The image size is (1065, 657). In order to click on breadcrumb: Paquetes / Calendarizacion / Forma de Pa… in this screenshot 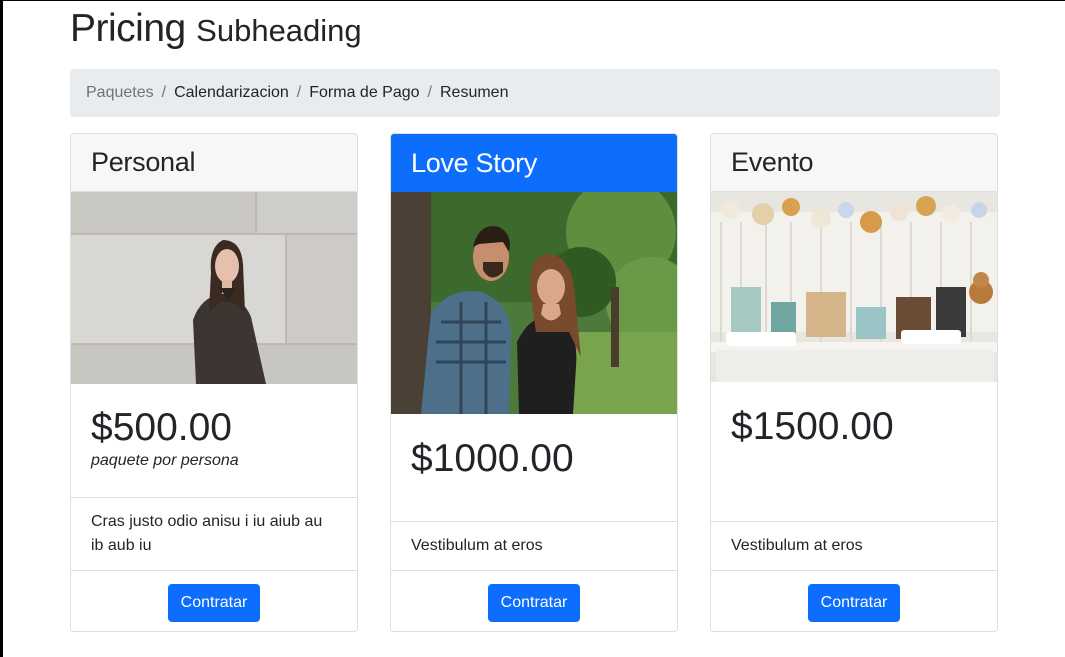, I will do `click(535, 93)`.